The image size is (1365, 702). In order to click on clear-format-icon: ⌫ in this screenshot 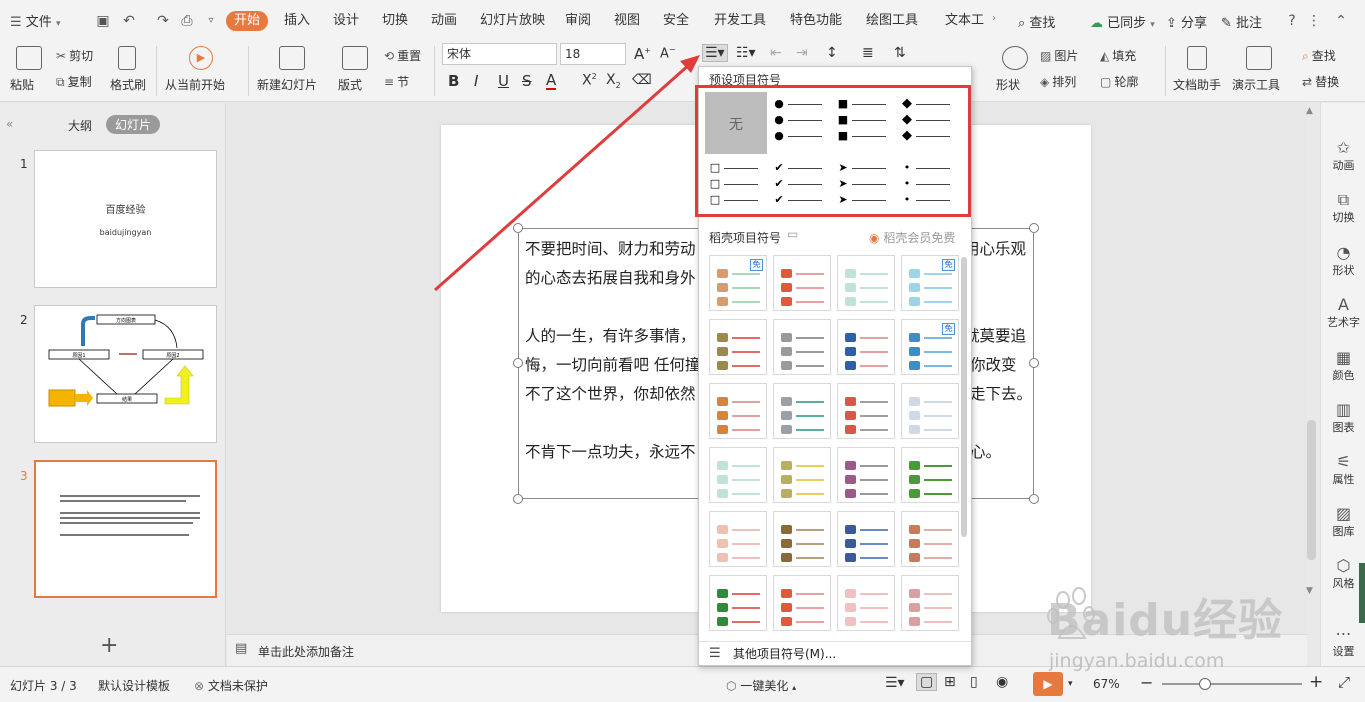, I will do `click(642, 80)`.